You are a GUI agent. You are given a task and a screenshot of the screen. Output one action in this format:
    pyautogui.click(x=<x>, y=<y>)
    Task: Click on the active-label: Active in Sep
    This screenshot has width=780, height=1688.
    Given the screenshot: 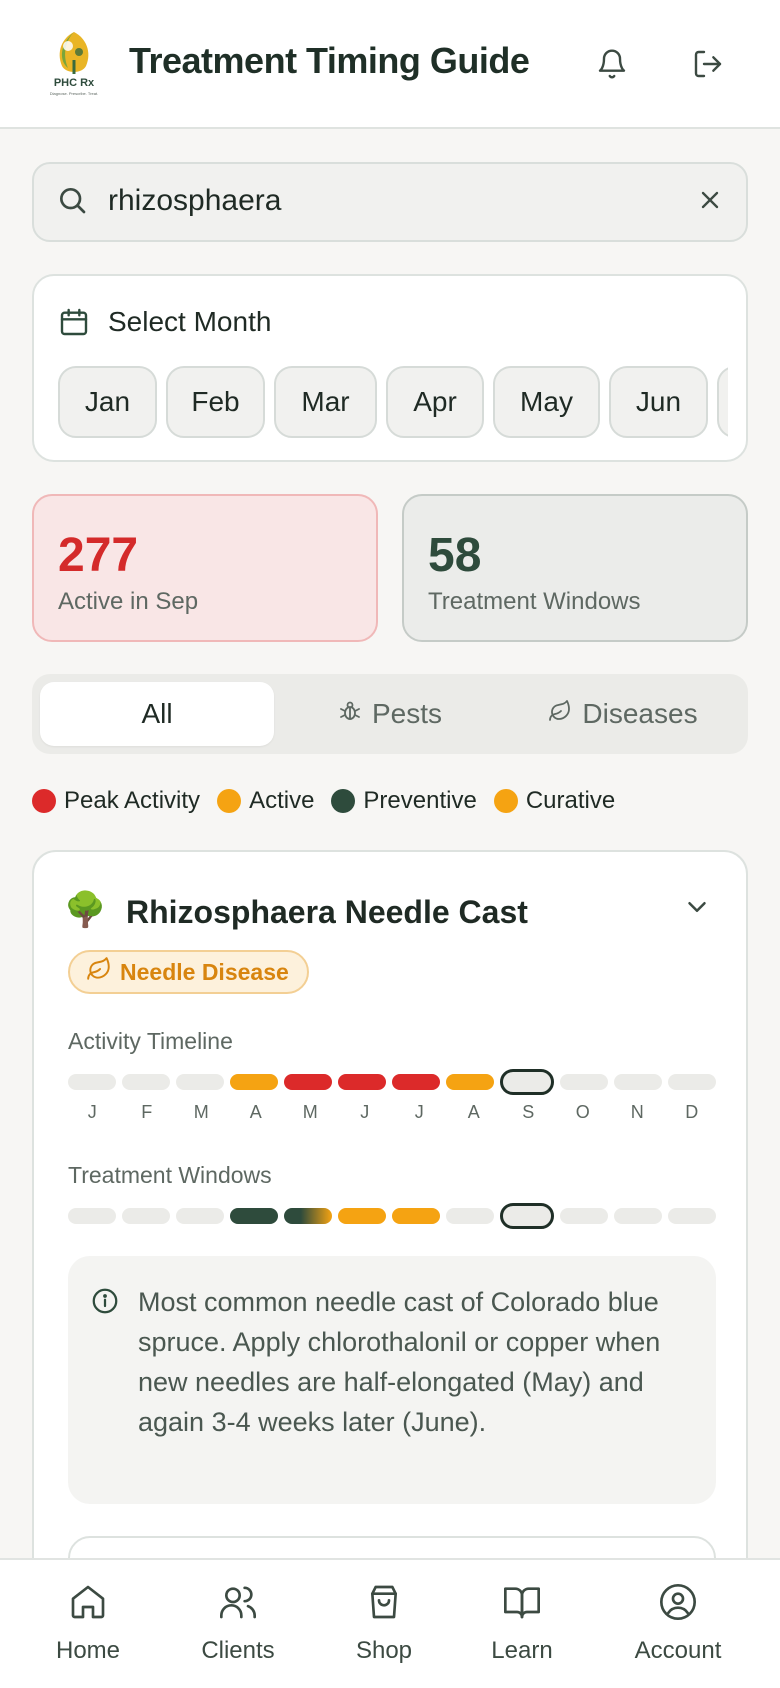 What is the action you would take?
    pyautogui.click(x=128, y=601)
    